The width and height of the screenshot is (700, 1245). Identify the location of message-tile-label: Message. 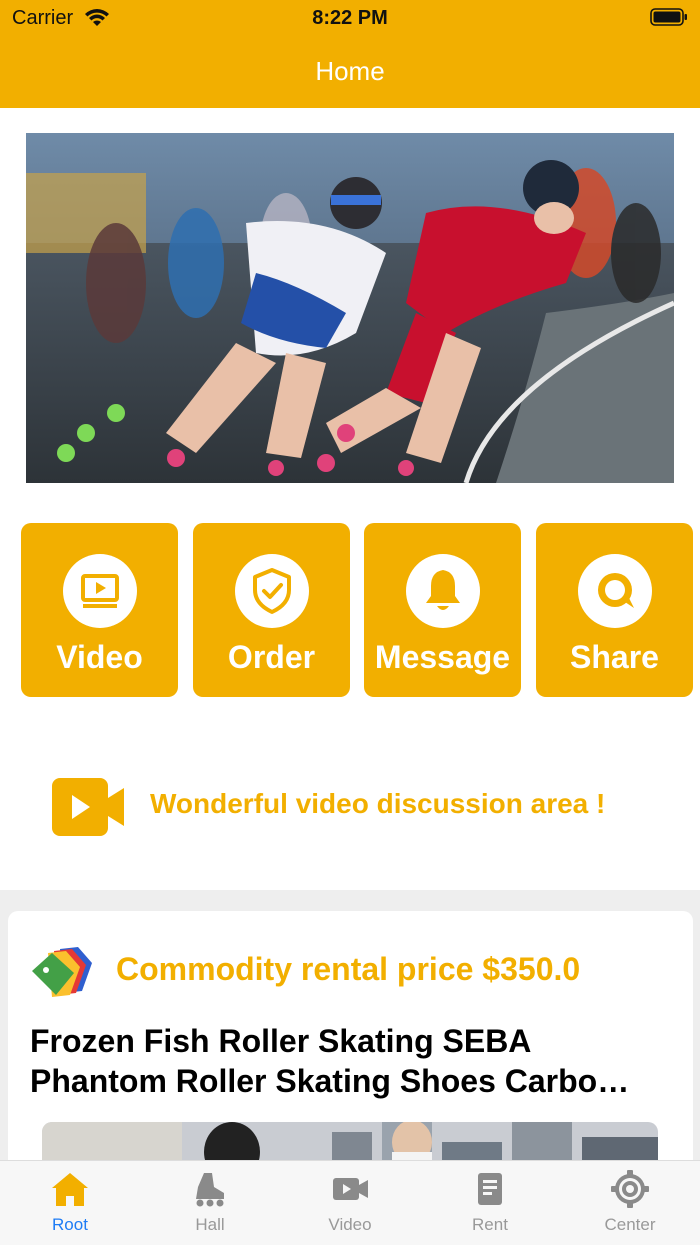
(442, 657).